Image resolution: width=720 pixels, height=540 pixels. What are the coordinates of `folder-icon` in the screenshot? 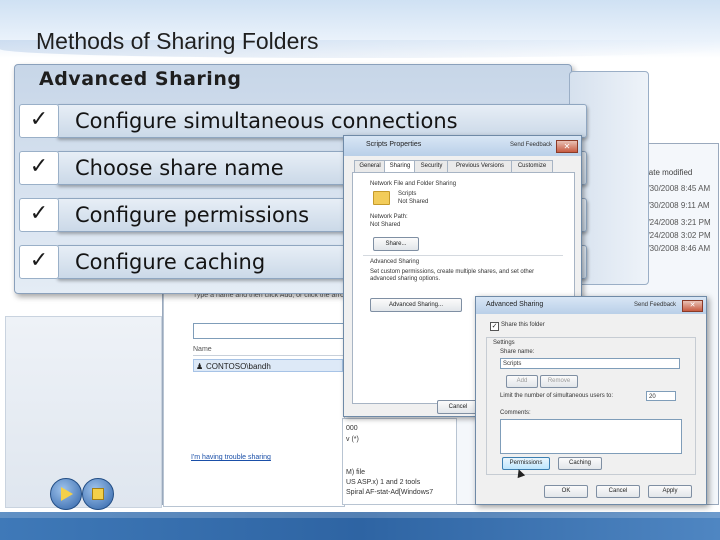 It's located at (381, 198).